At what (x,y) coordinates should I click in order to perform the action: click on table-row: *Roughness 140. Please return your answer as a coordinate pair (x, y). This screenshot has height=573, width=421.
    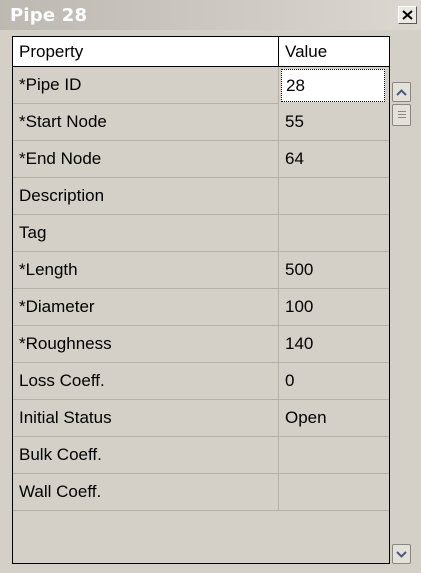
    Looking at the image, I should click on (201, 344).